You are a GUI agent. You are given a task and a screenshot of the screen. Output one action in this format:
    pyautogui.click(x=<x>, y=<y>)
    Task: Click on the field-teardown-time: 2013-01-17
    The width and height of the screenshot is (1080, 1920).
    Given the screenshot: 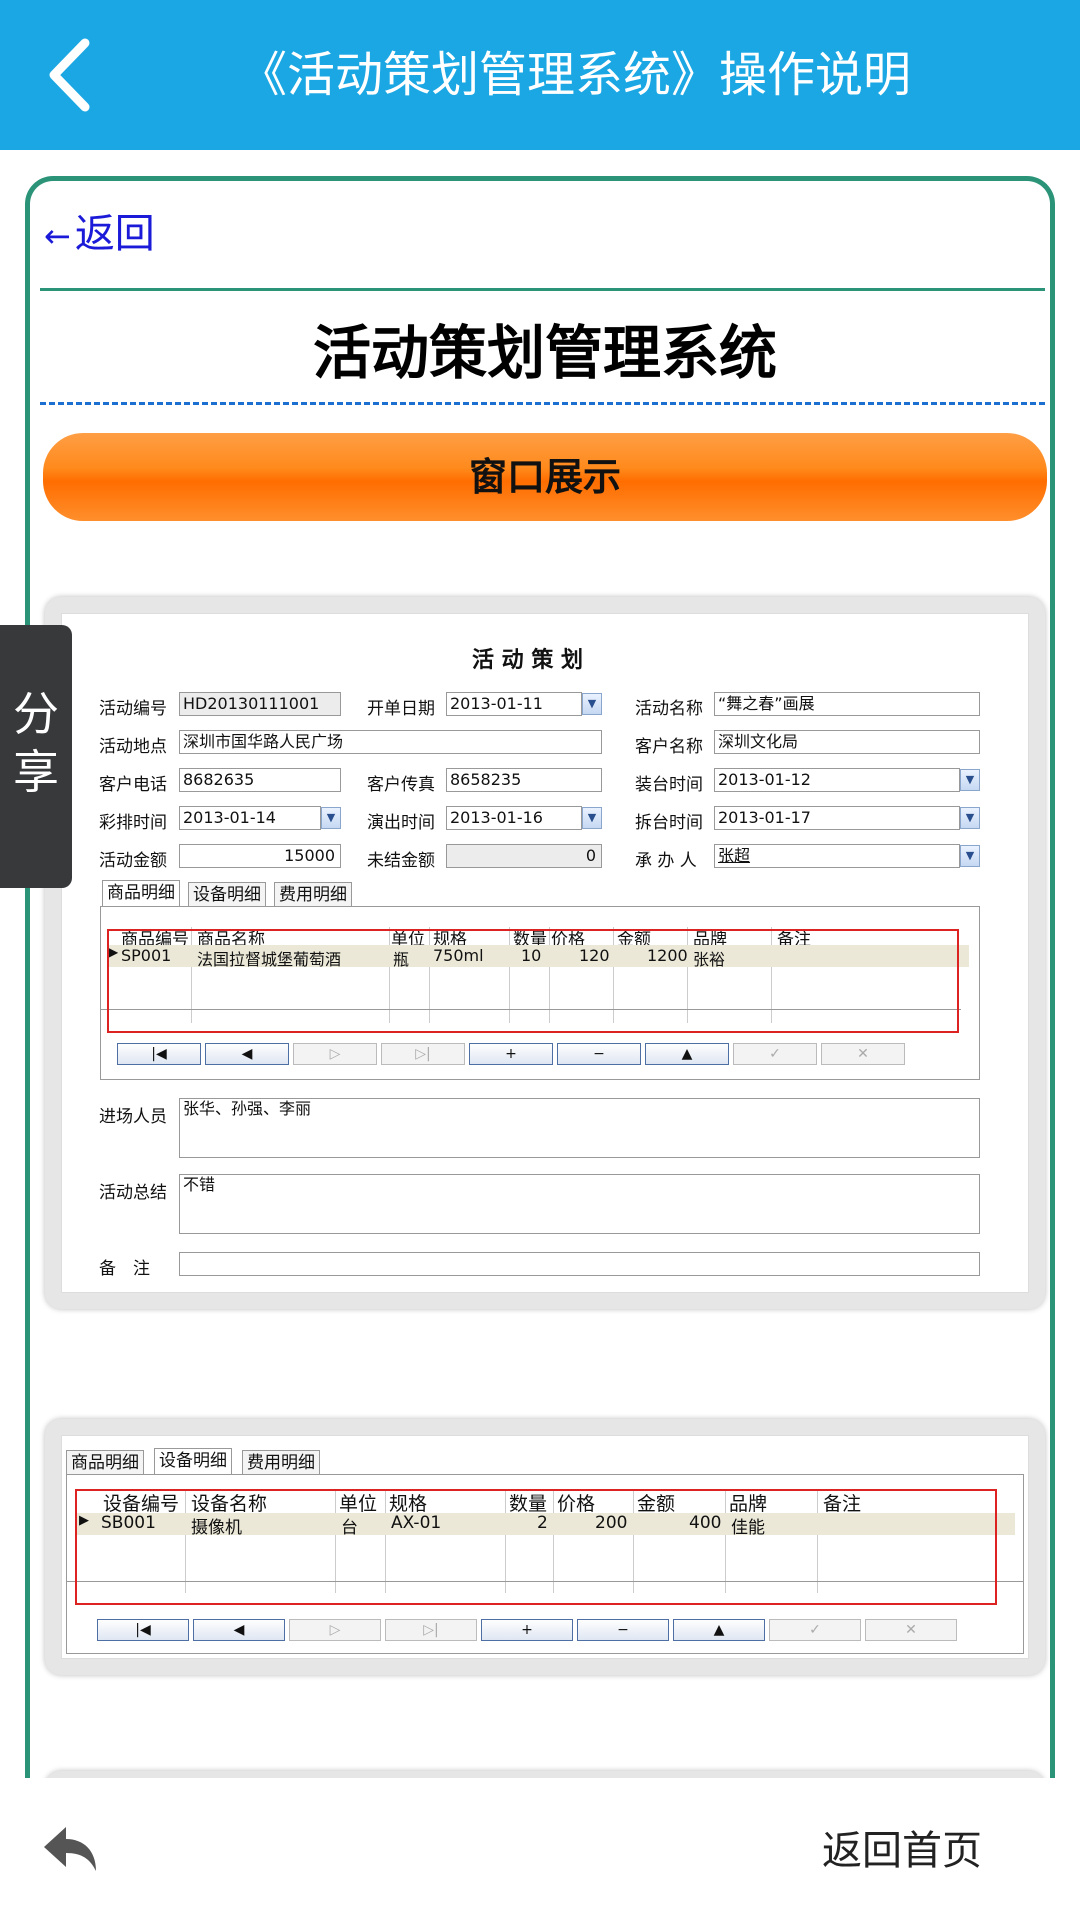 What is the action you would take?
    pyautogui.click(x=837, y=818)
    